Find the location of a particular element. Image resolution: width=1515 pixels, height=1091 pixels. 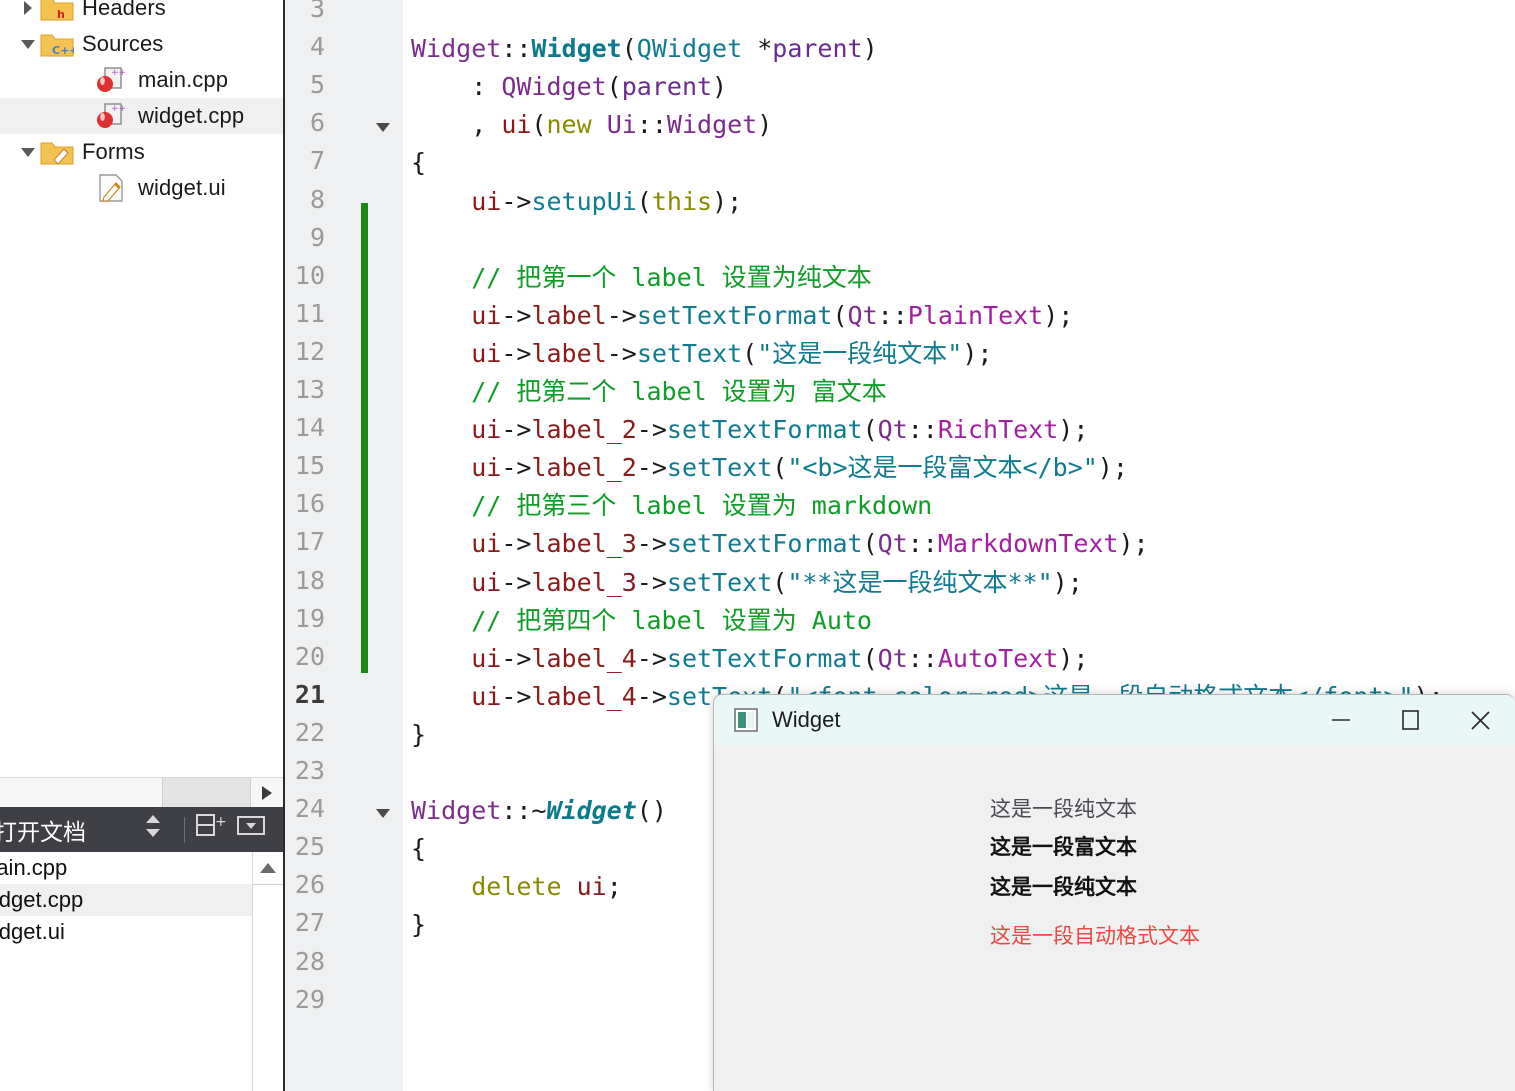

line-number: 28 is located at coordinates (309, 961).